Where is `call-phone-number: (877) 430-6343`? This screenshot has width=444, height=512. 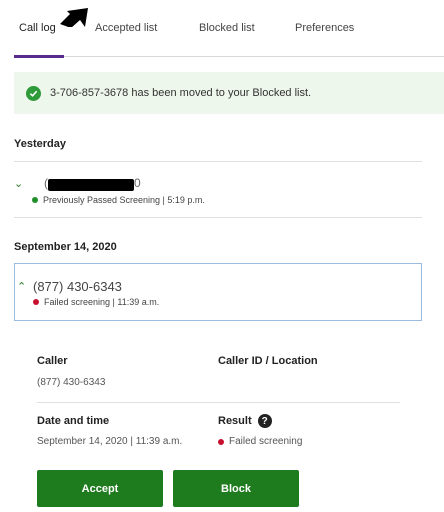 call-phone-number: (877) 430-6343 is located at coordinates (77, 286).